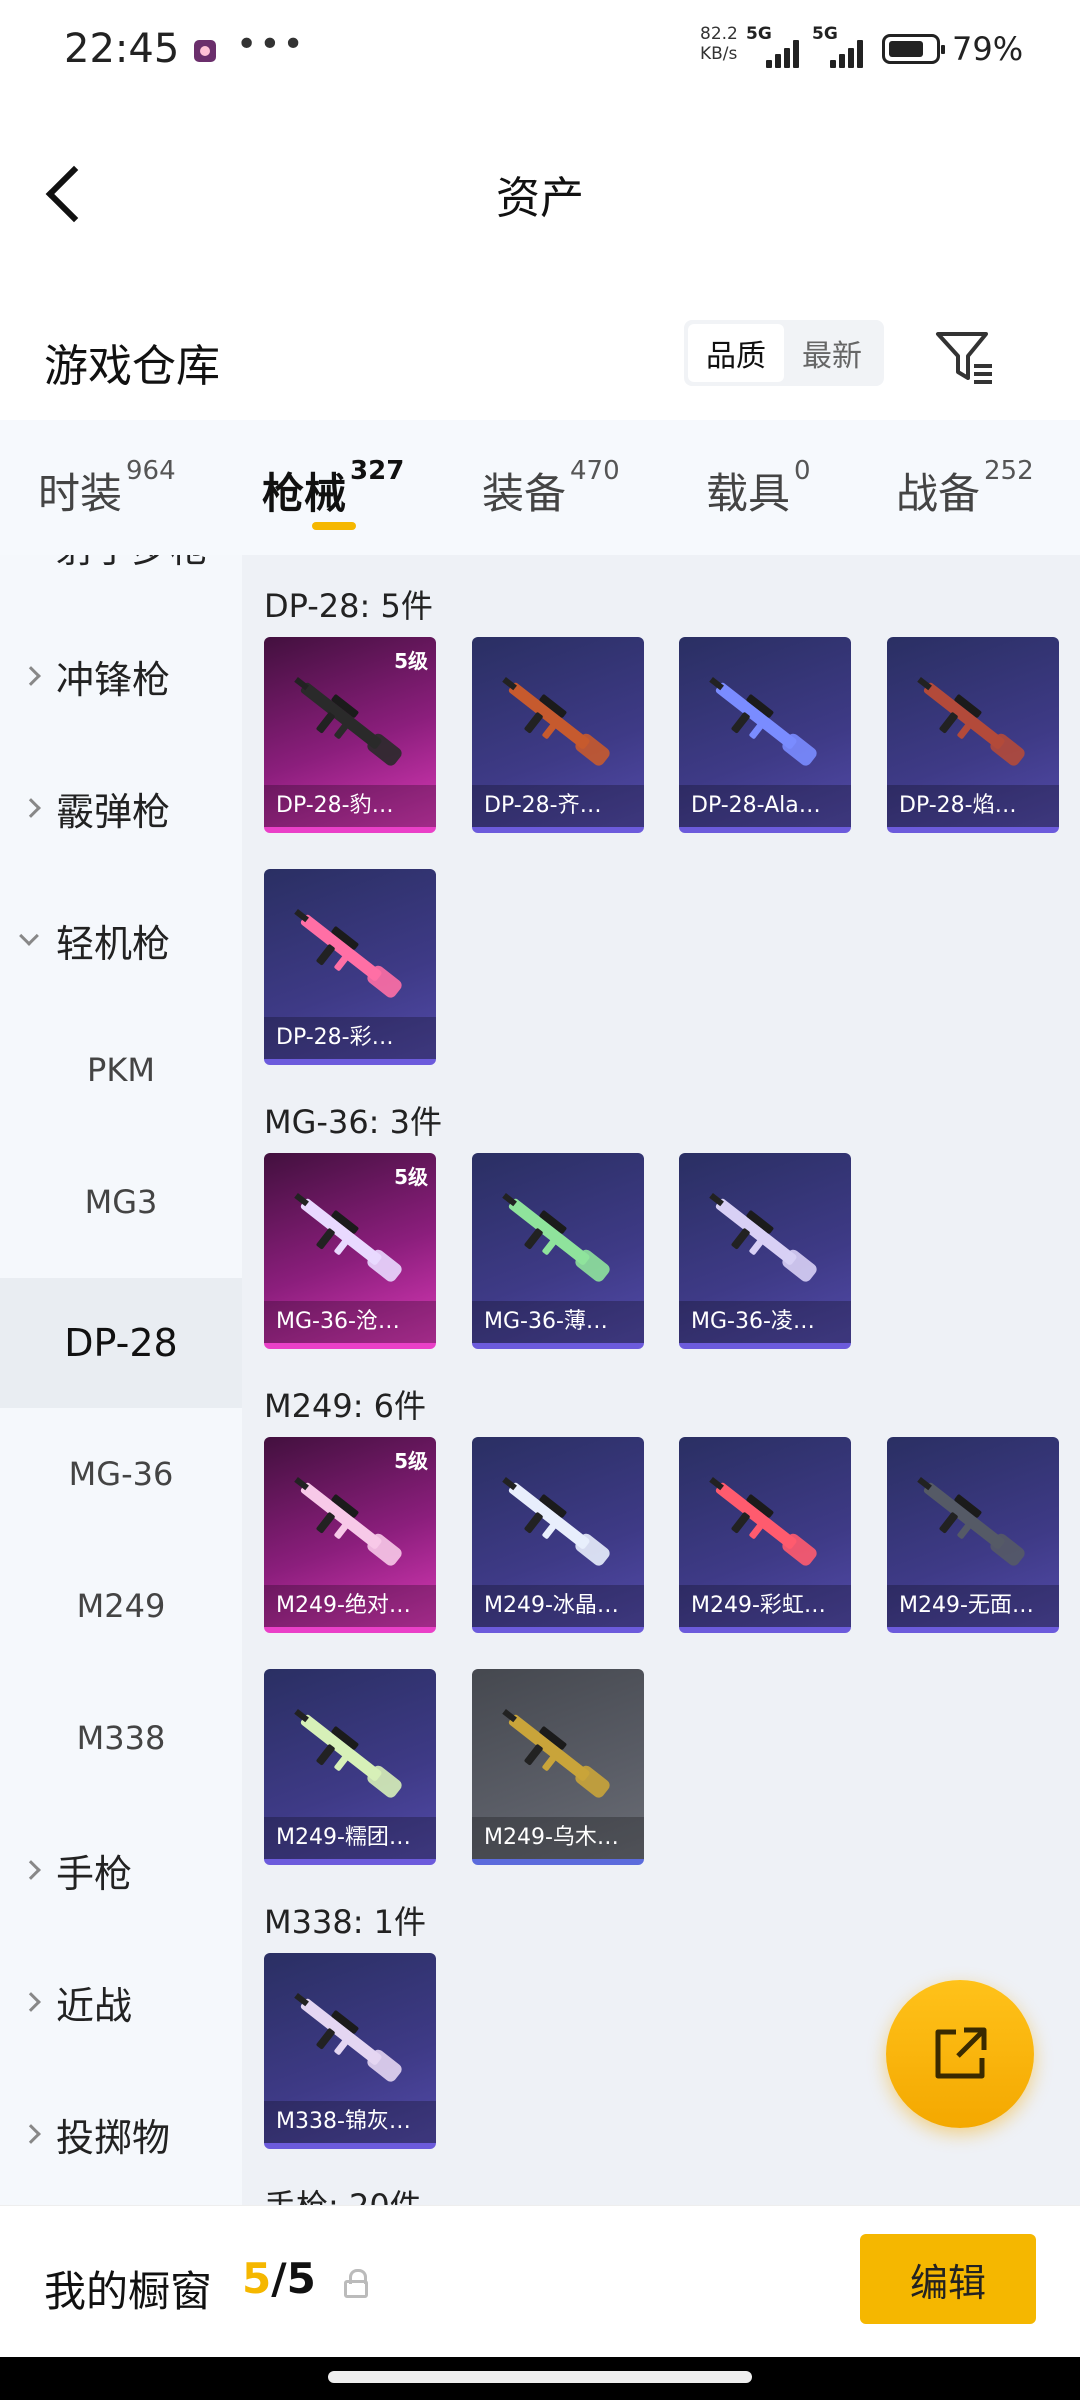 The image size is (1080, 2400). What do you see at coordinates (343, 2193) in the screenshot?
I see `group-title: 手枪: 20件` at bounding box center [343, 2193].